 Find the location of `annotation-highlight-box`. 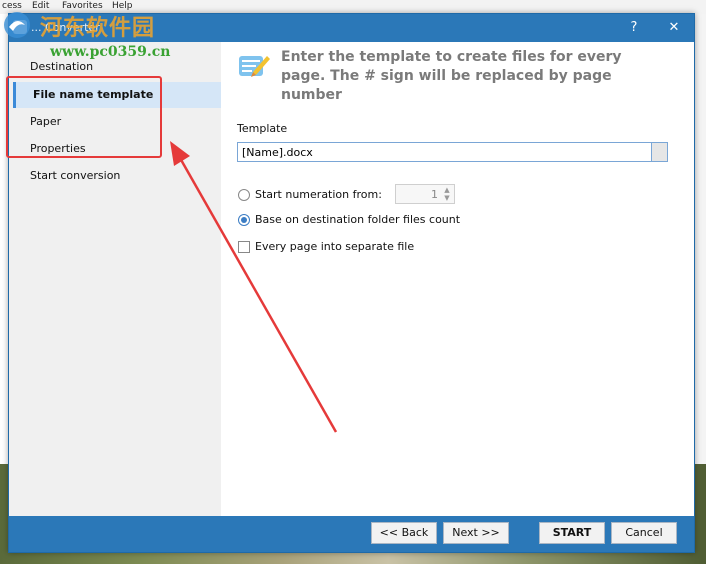

annotation-highlight-box is located at coordinates (84, 117).